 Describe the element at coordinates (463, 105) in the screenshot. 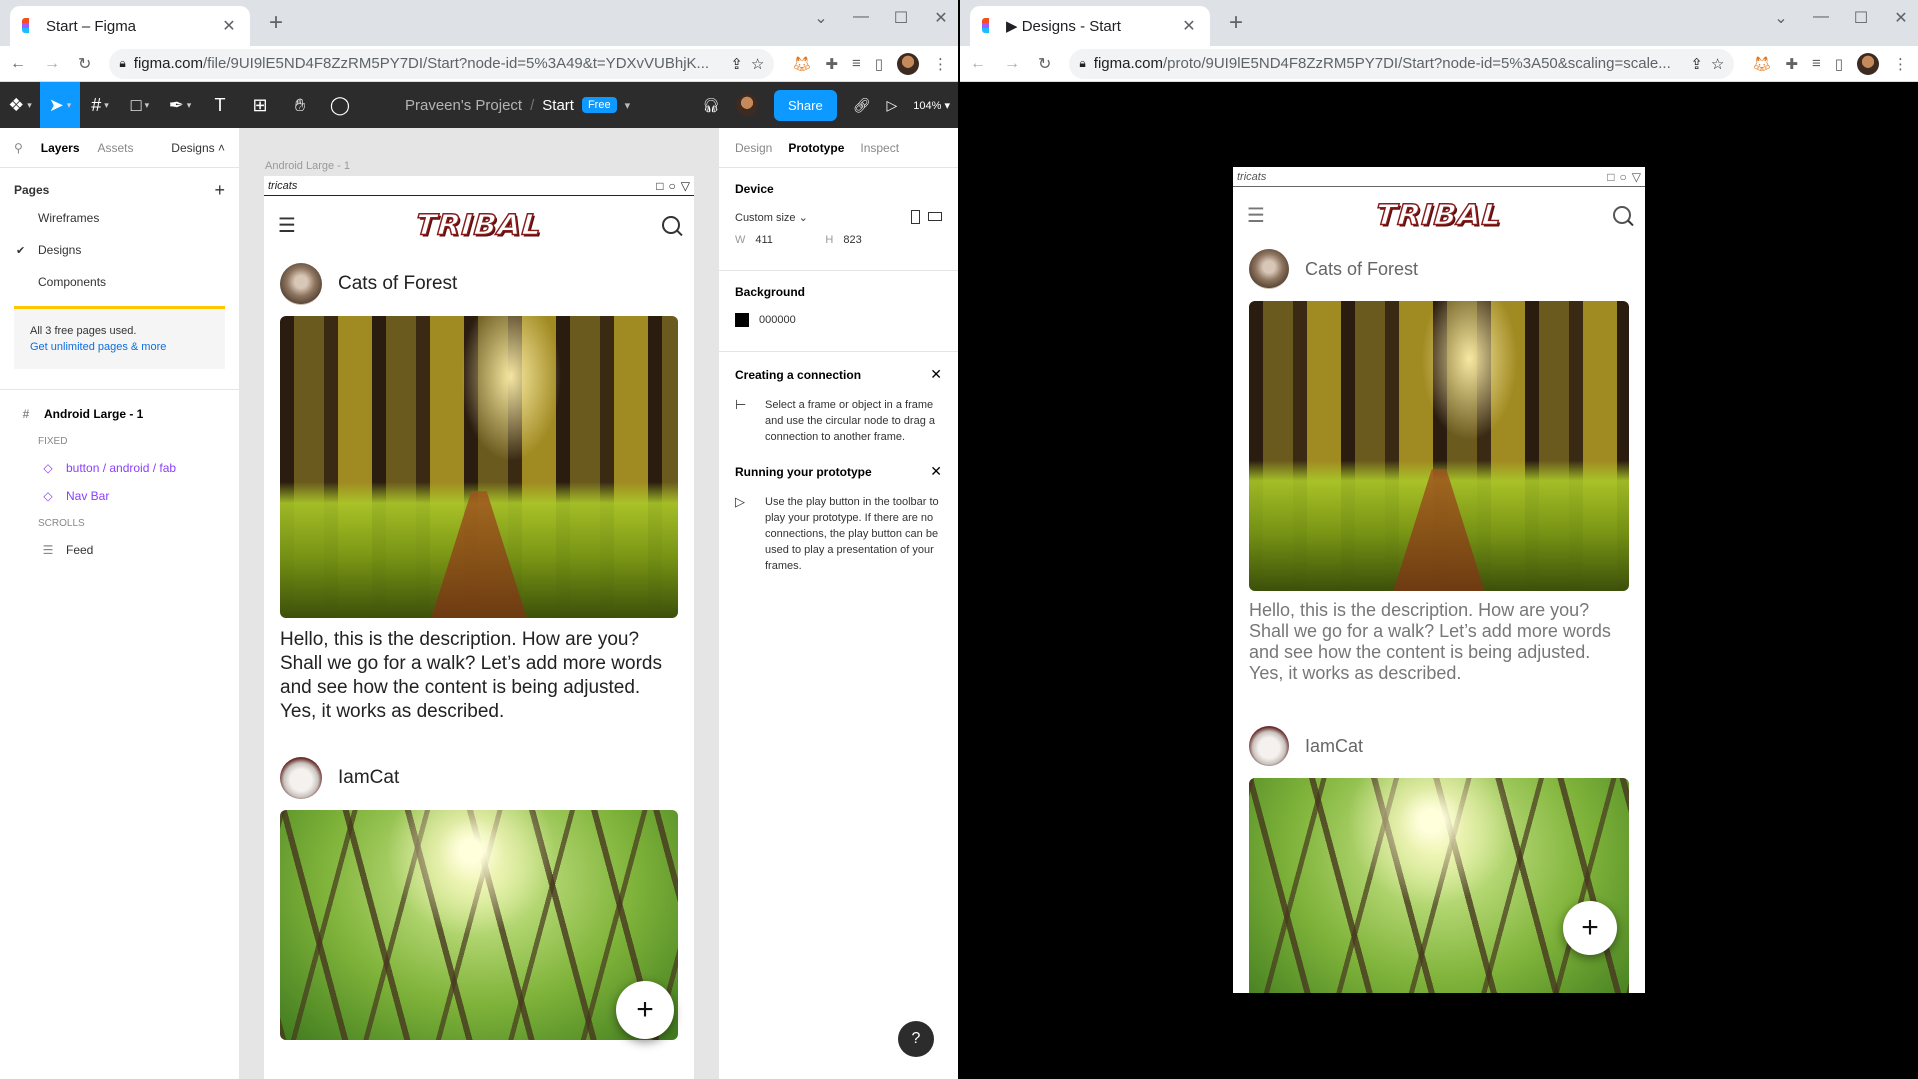

I see `project-name: Praveen's Project` at that location.